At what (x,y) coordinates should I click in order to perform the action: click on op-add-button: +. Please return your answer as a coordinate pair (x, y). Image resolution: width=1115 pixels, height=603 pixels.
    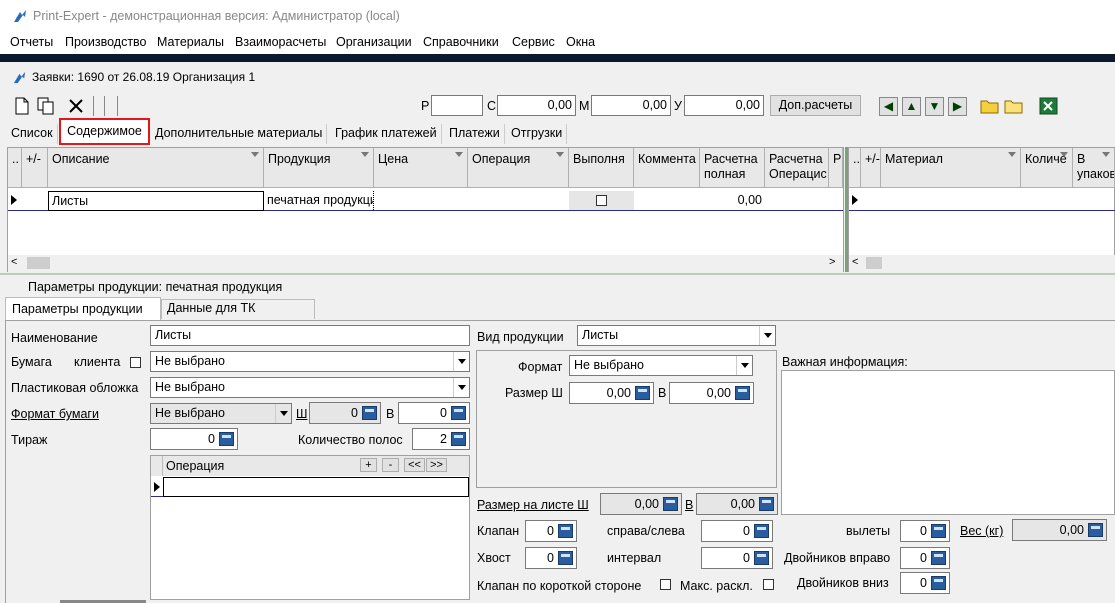
    Looking at the image, I should click on (368, 465).